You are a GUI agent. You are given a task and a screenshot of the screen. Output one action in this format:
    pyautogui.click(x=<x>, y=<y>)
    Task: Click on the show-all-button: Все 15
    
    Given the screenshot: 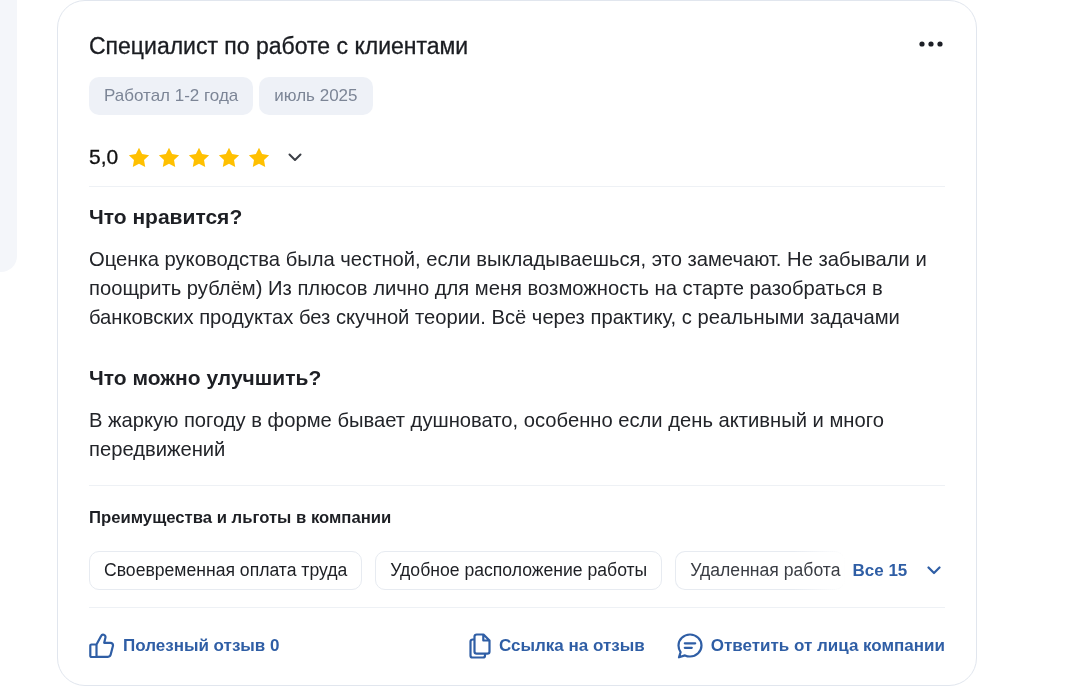 What is the action you would take?
    pyautogui.click(x=880, y=570)
    